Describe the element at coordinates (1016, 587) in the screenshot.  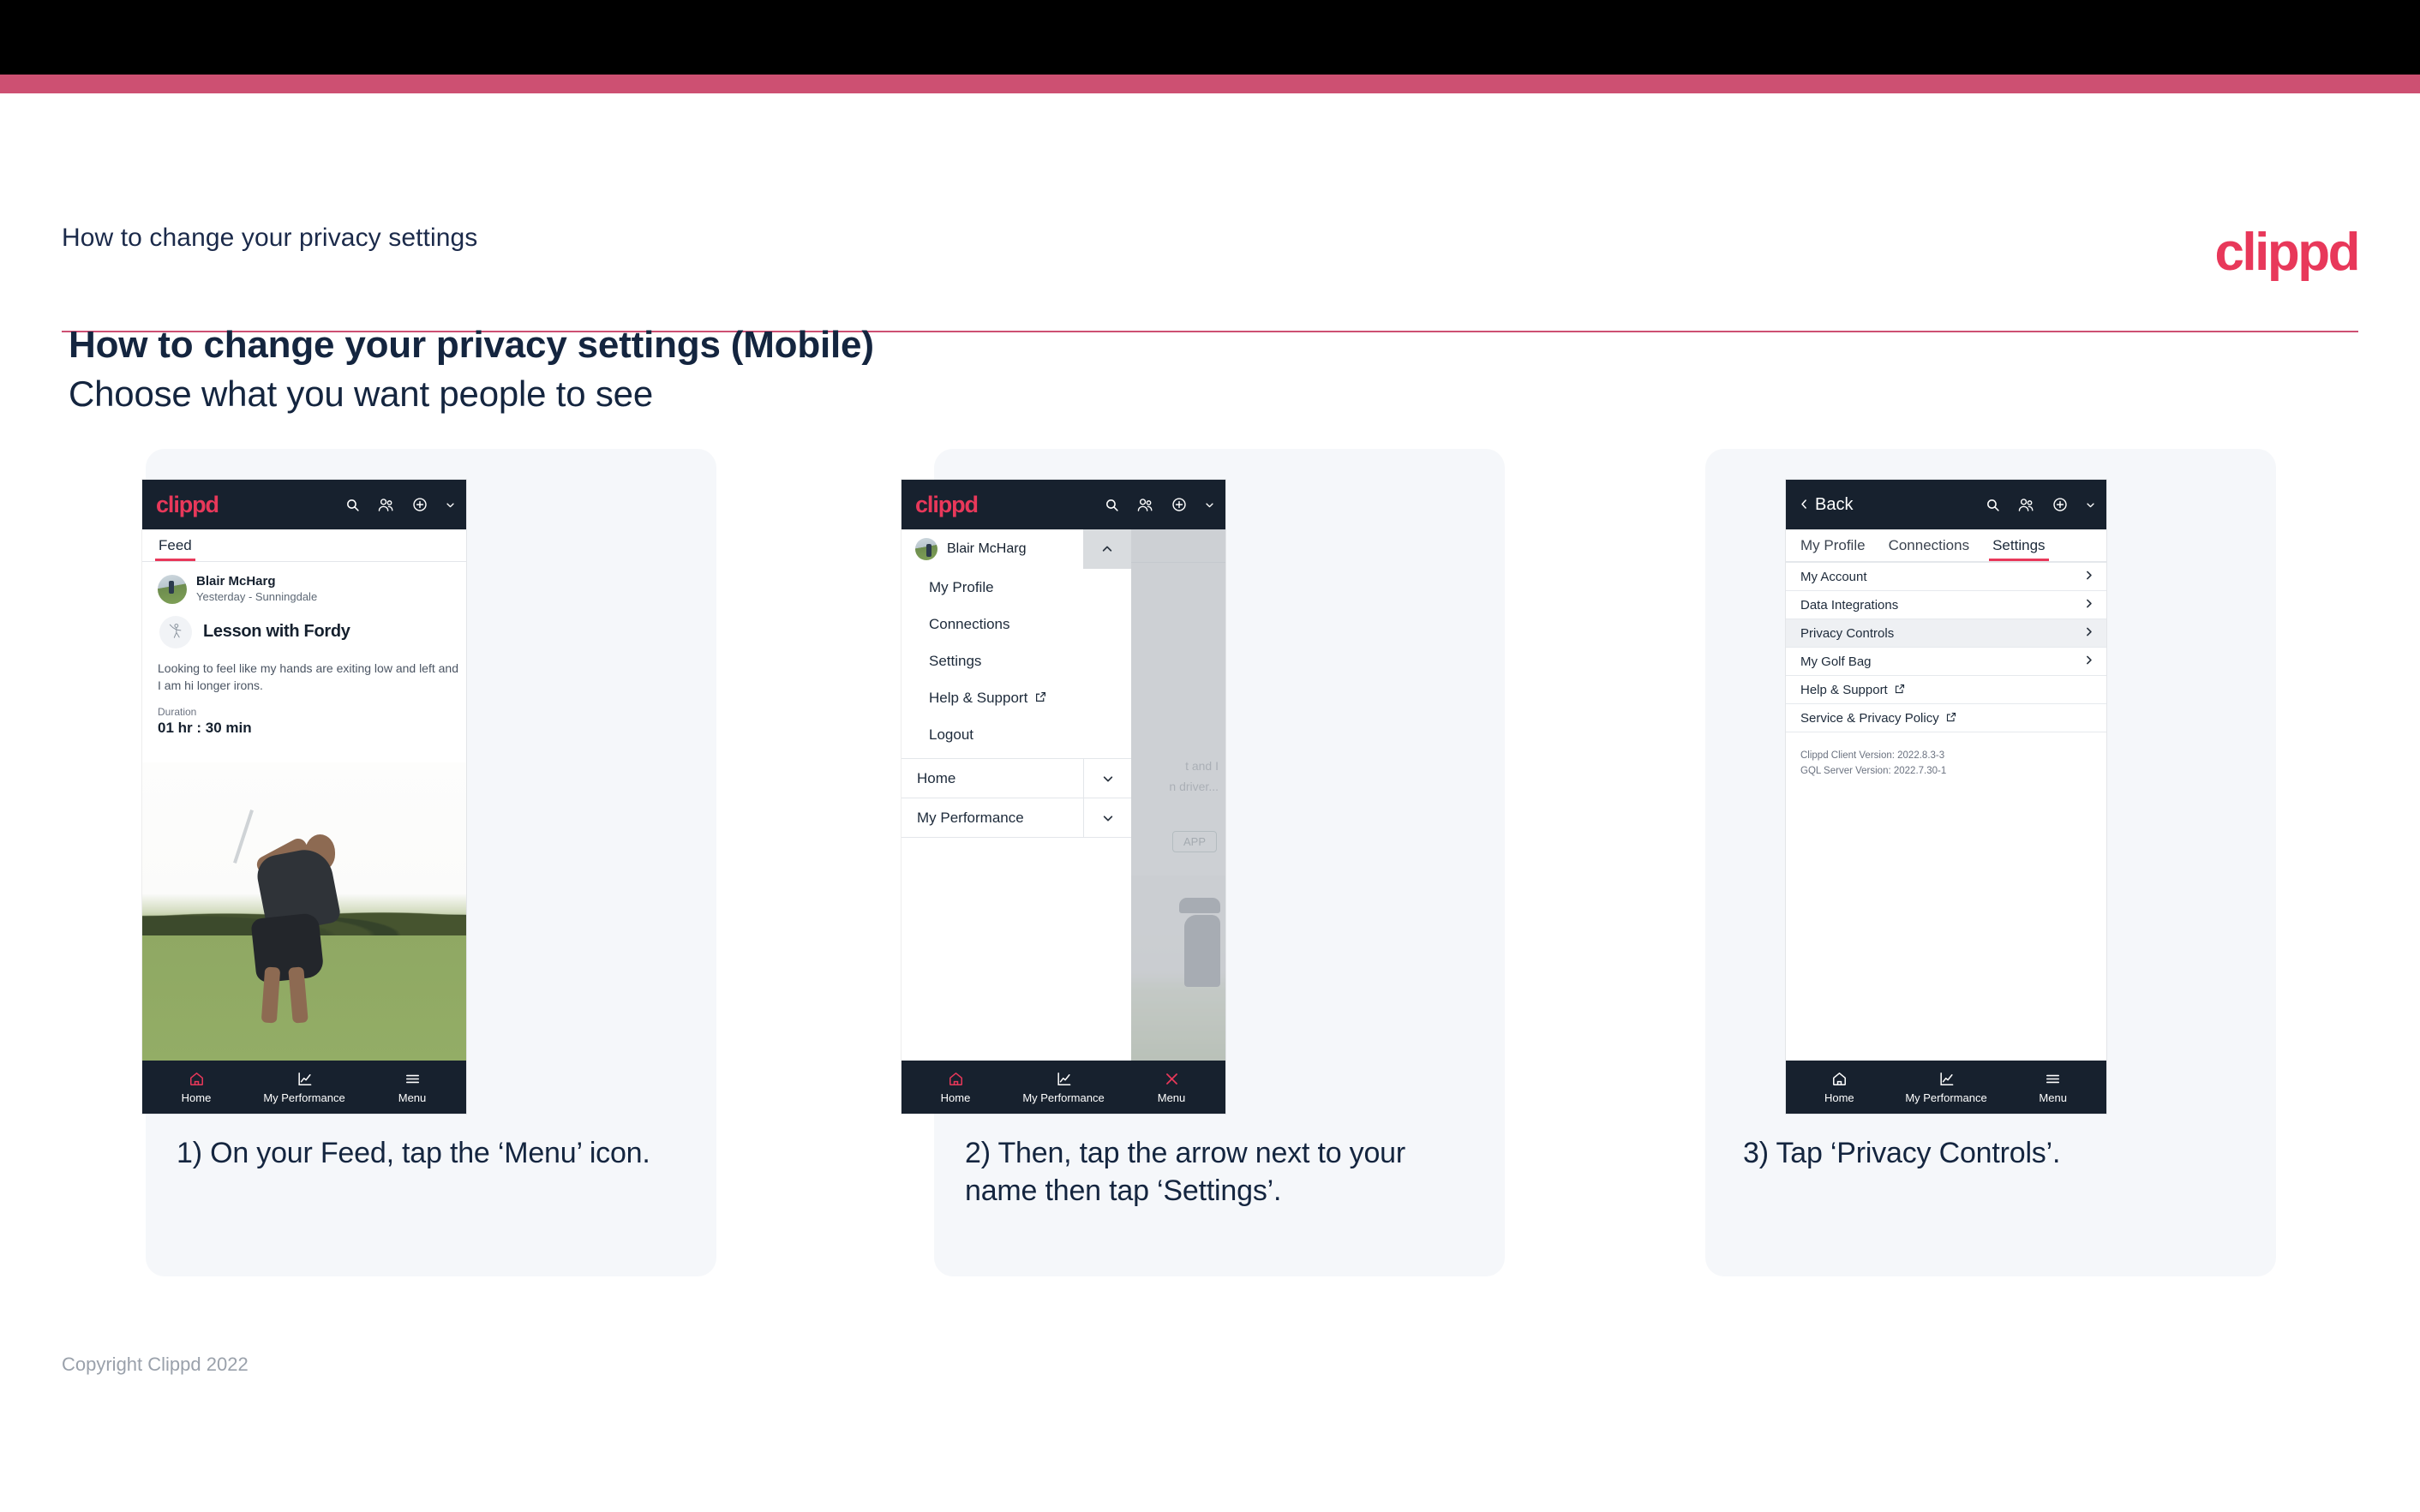
I see `menu-item-my-profile: My Profile` at that location.